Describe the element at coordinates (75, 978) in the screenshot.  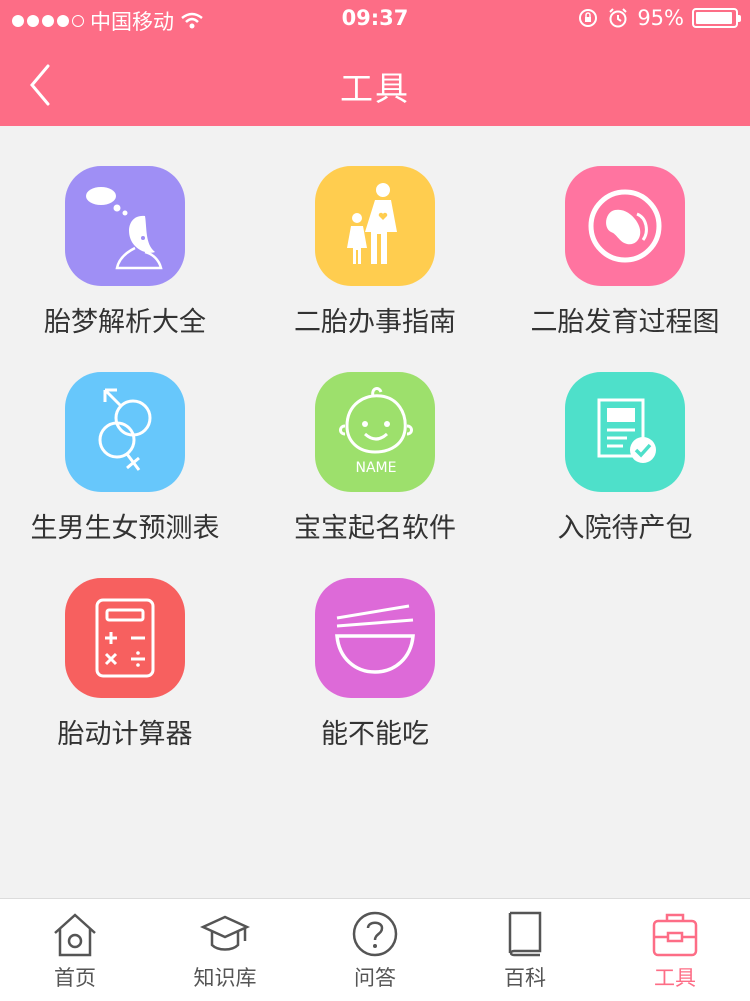
I see `tab-label: 首页` at that location.